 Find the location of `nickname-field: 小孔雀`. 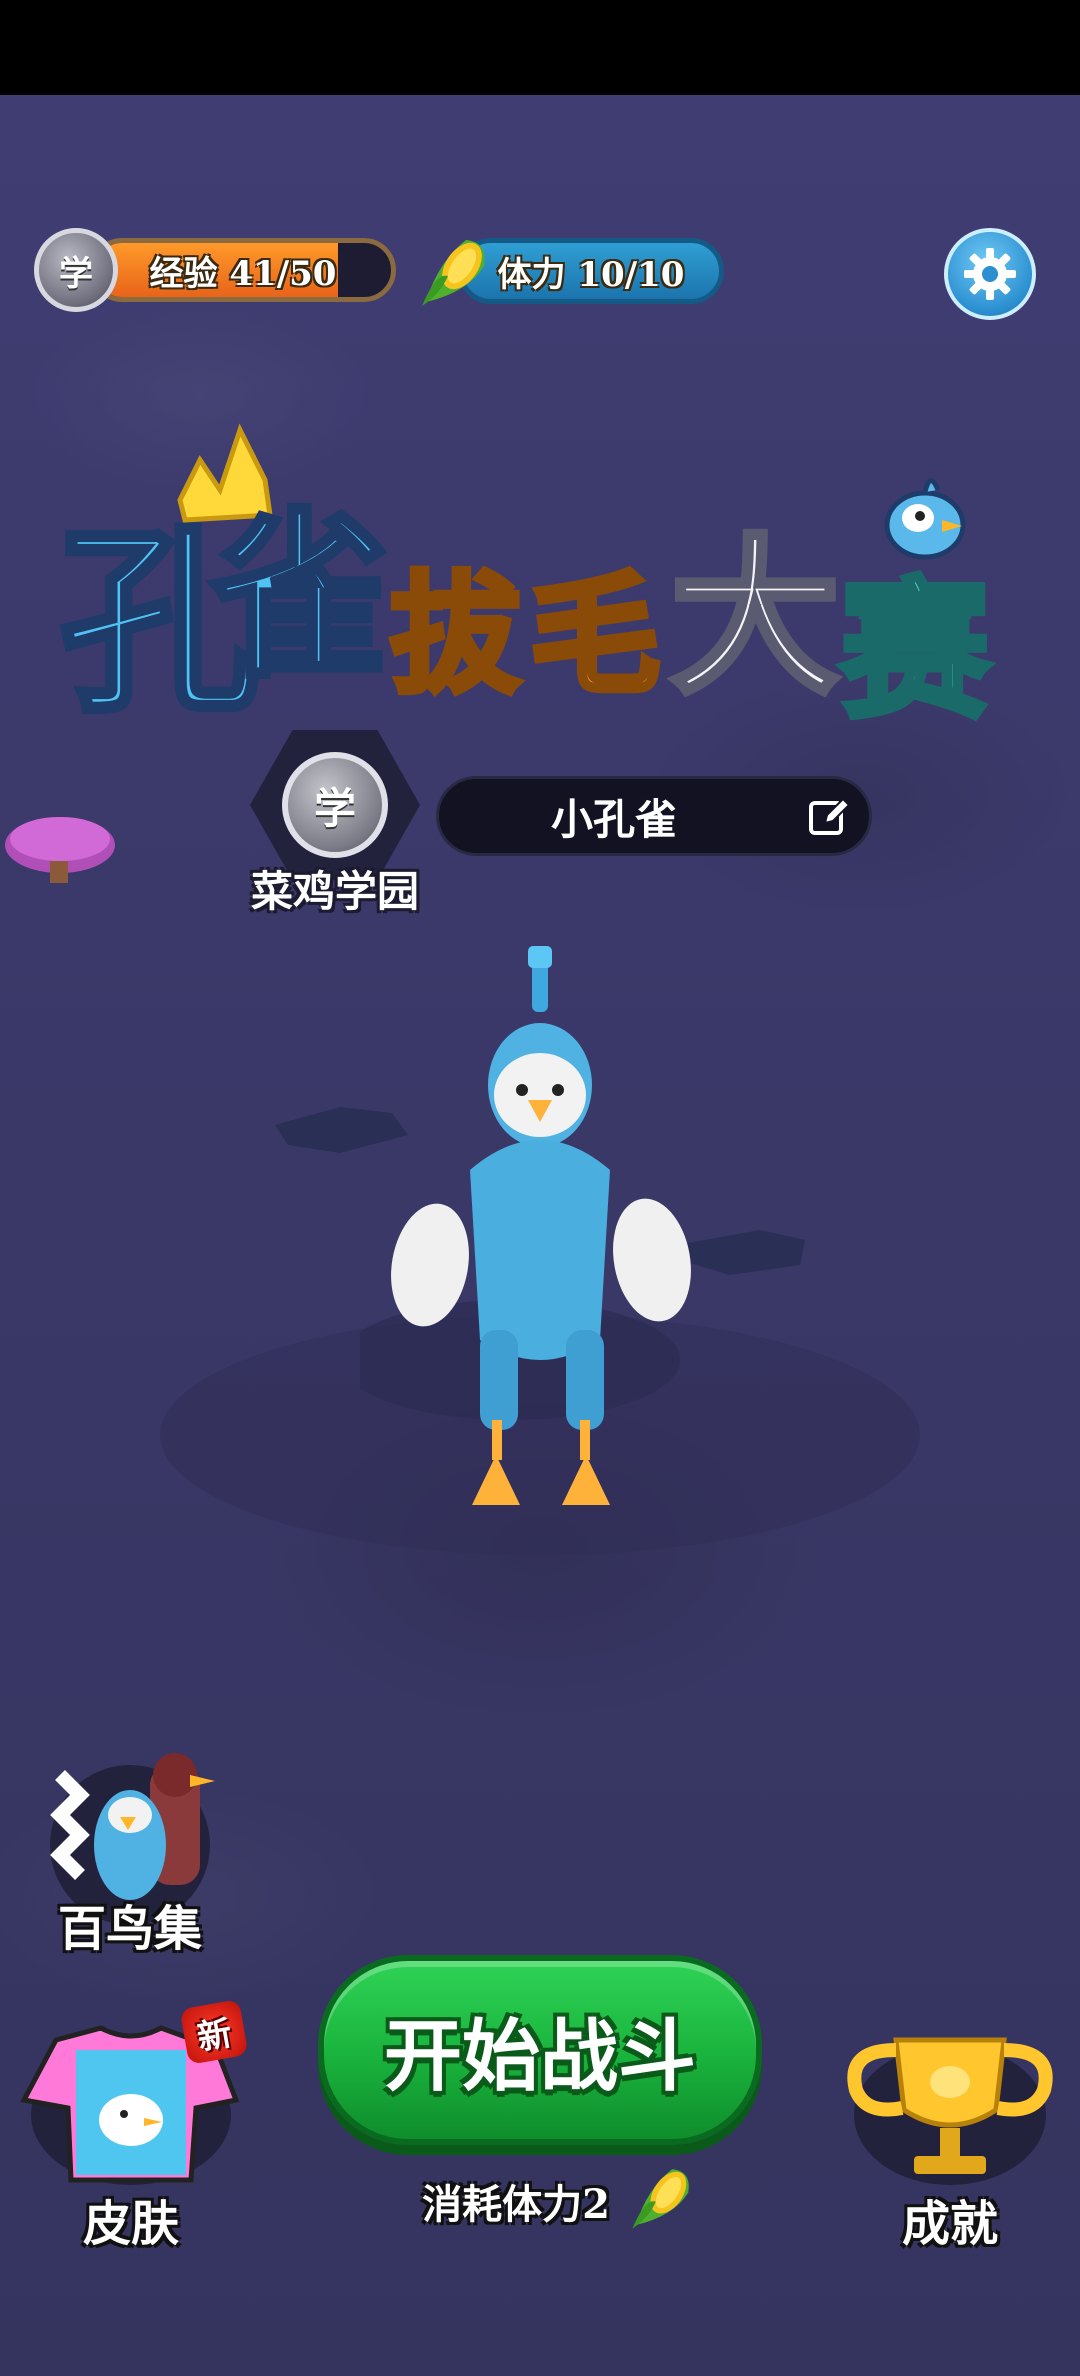

nickname-field: 小孔雀 is located at coordinates (654, 816).